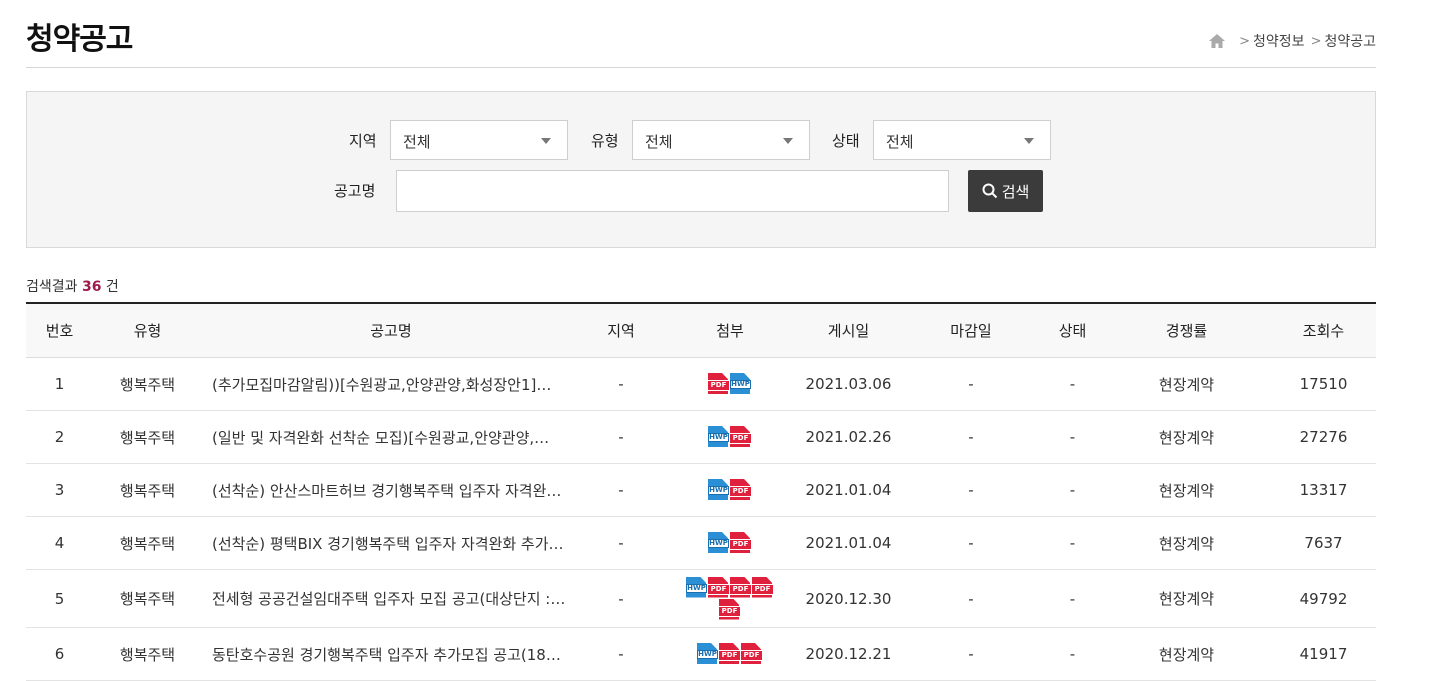 This screenshot has width=1447, height=681. What do you see at coordinates (59, 490) in the screenshot?
I see `row-number: 3` at bounding box center [59, 490].